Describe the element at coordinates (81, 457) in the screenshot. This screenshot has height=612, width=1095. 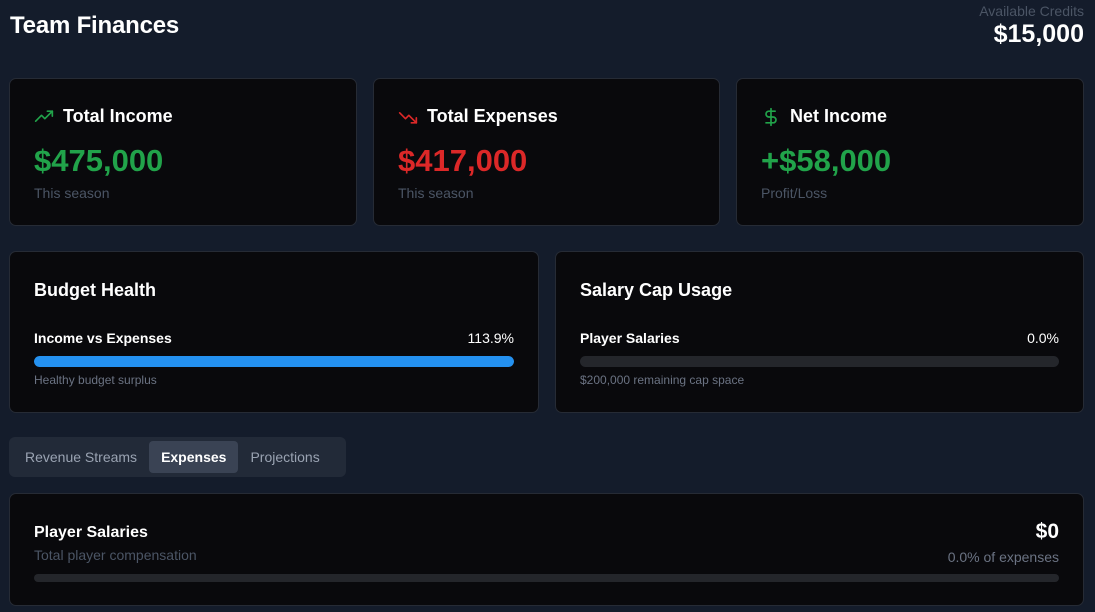
I see `tab-revenue-streams: Revenue Streams` at that location.